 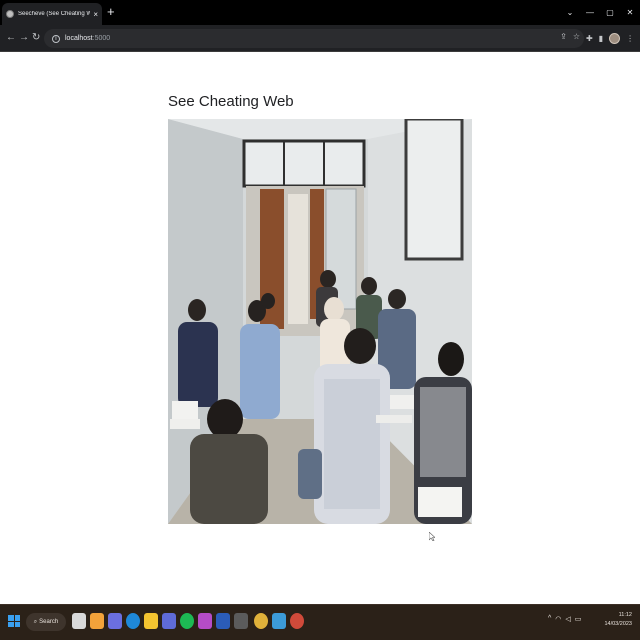 I want to click on reload-button: ↻, so click(x=36, y=38).